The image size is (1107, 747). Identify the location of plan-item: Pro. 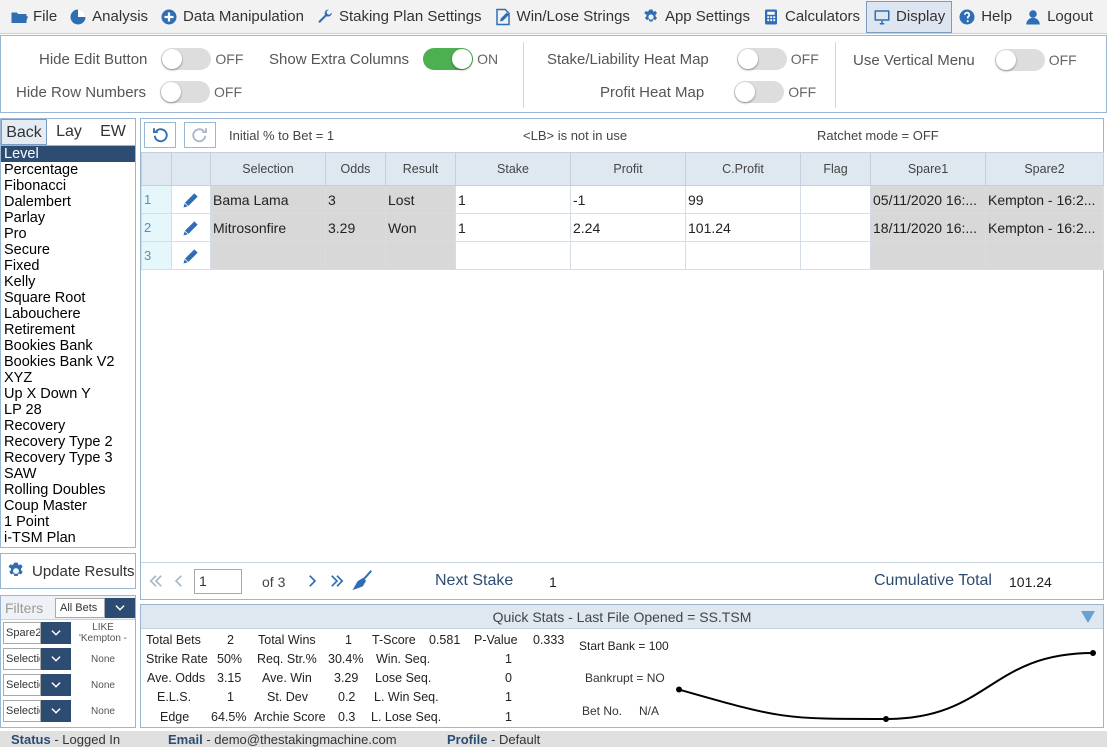
(68, 234).